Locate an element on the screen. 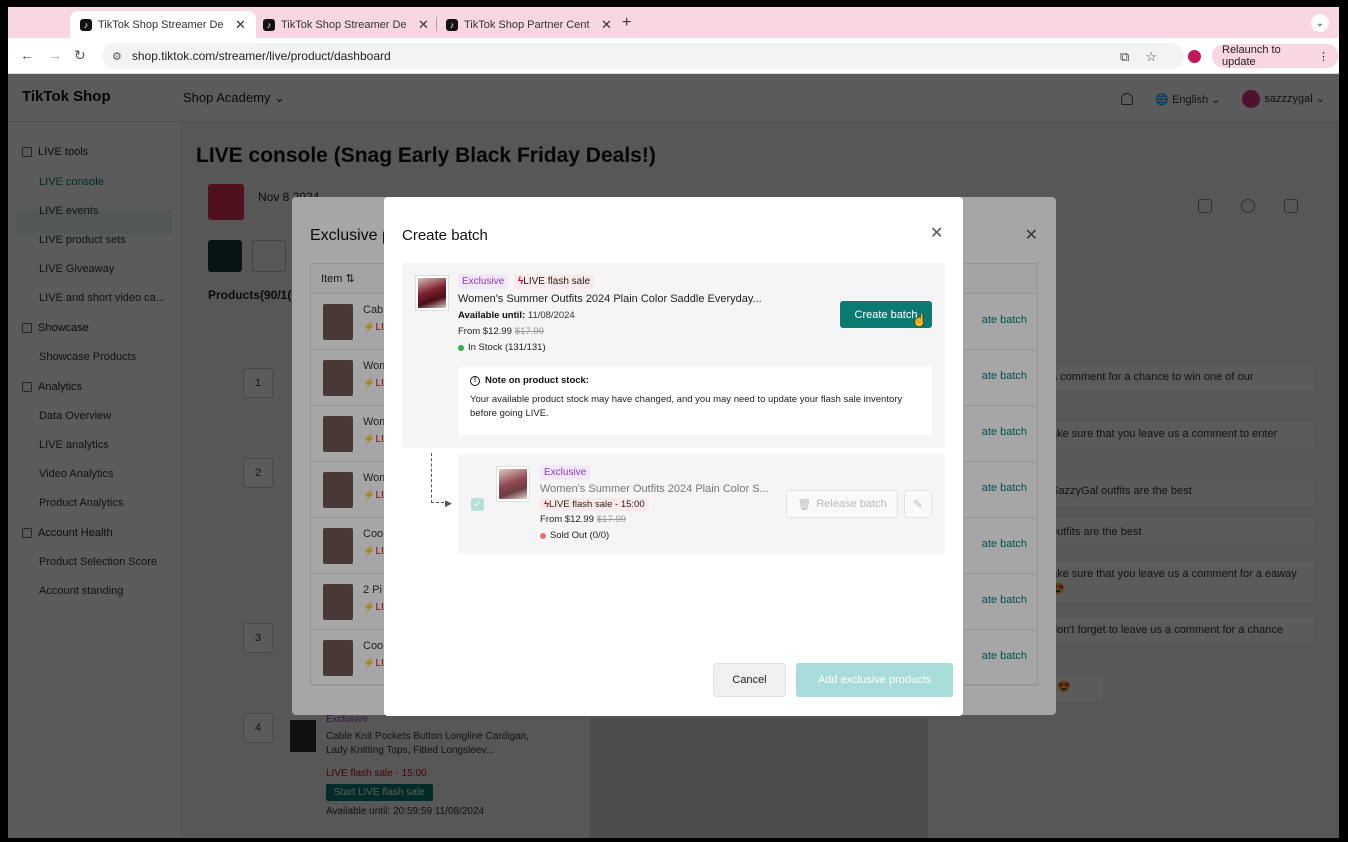 This screenshot has height=842, width=1348. in-stock-dot-icon is located at coordinates (461, 347).